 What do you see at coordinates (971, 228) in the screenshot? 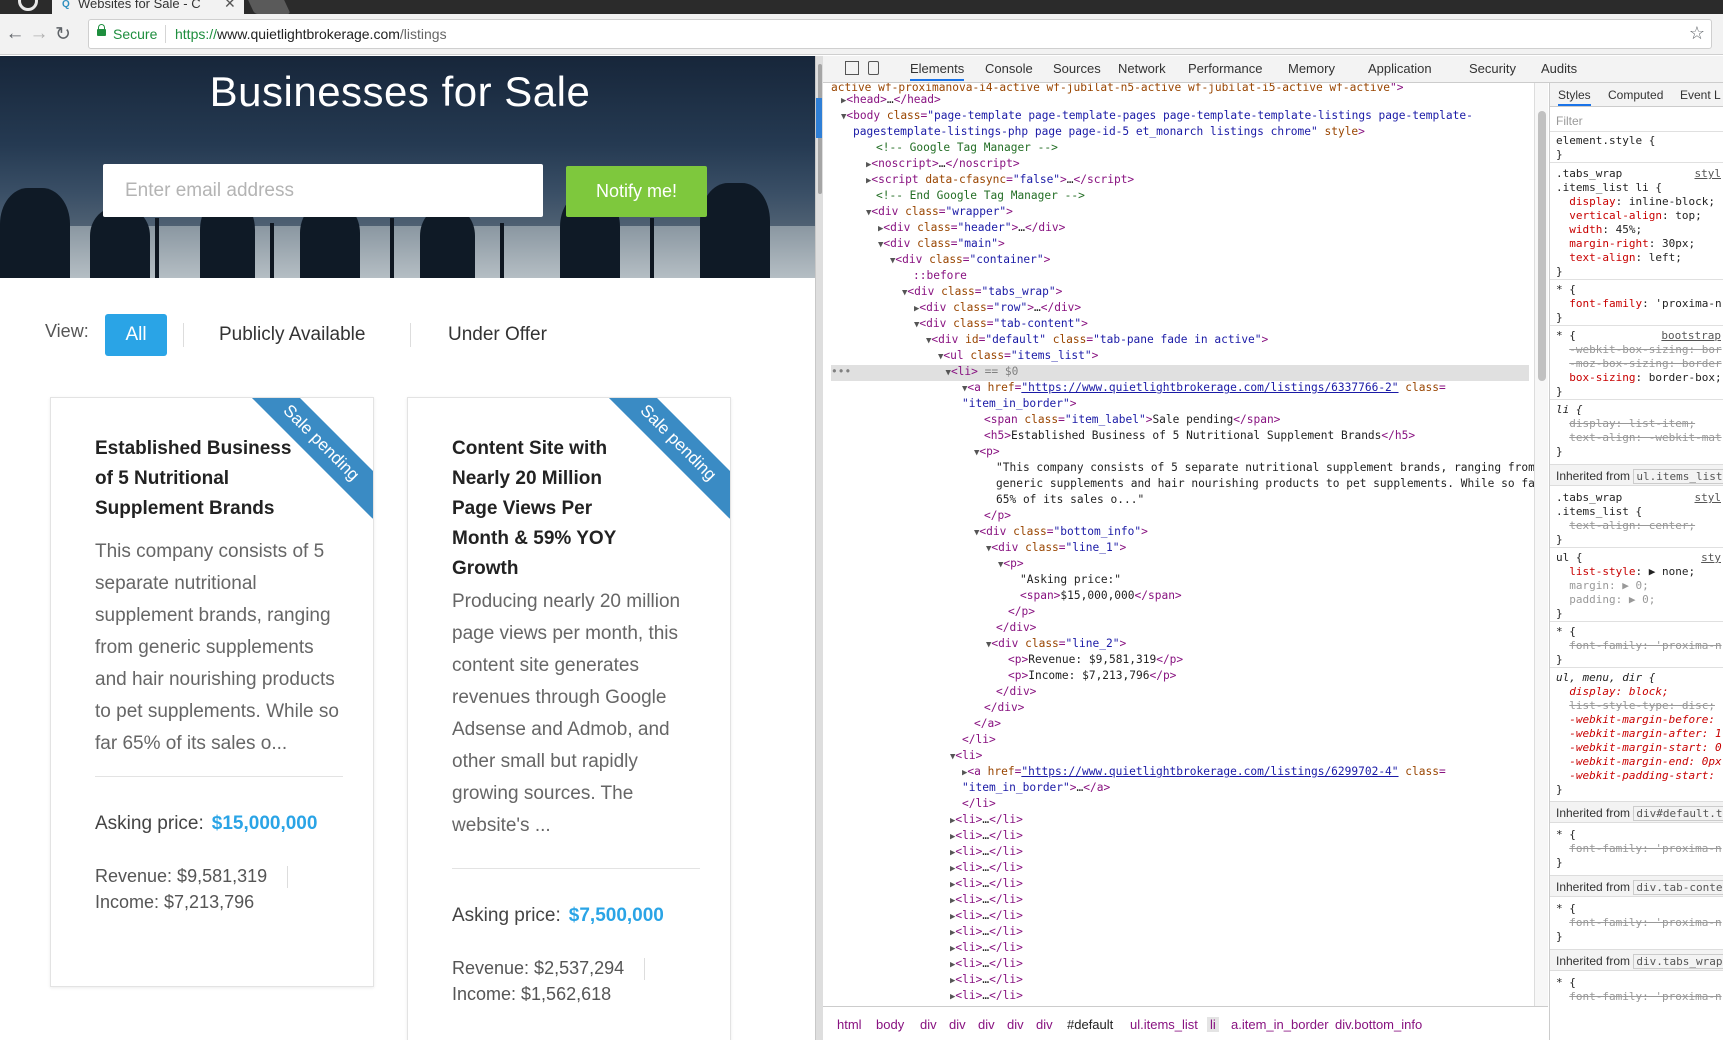
I see `dom-line: ▶<div class="header">…</div>` at bounding box center [971, 228].